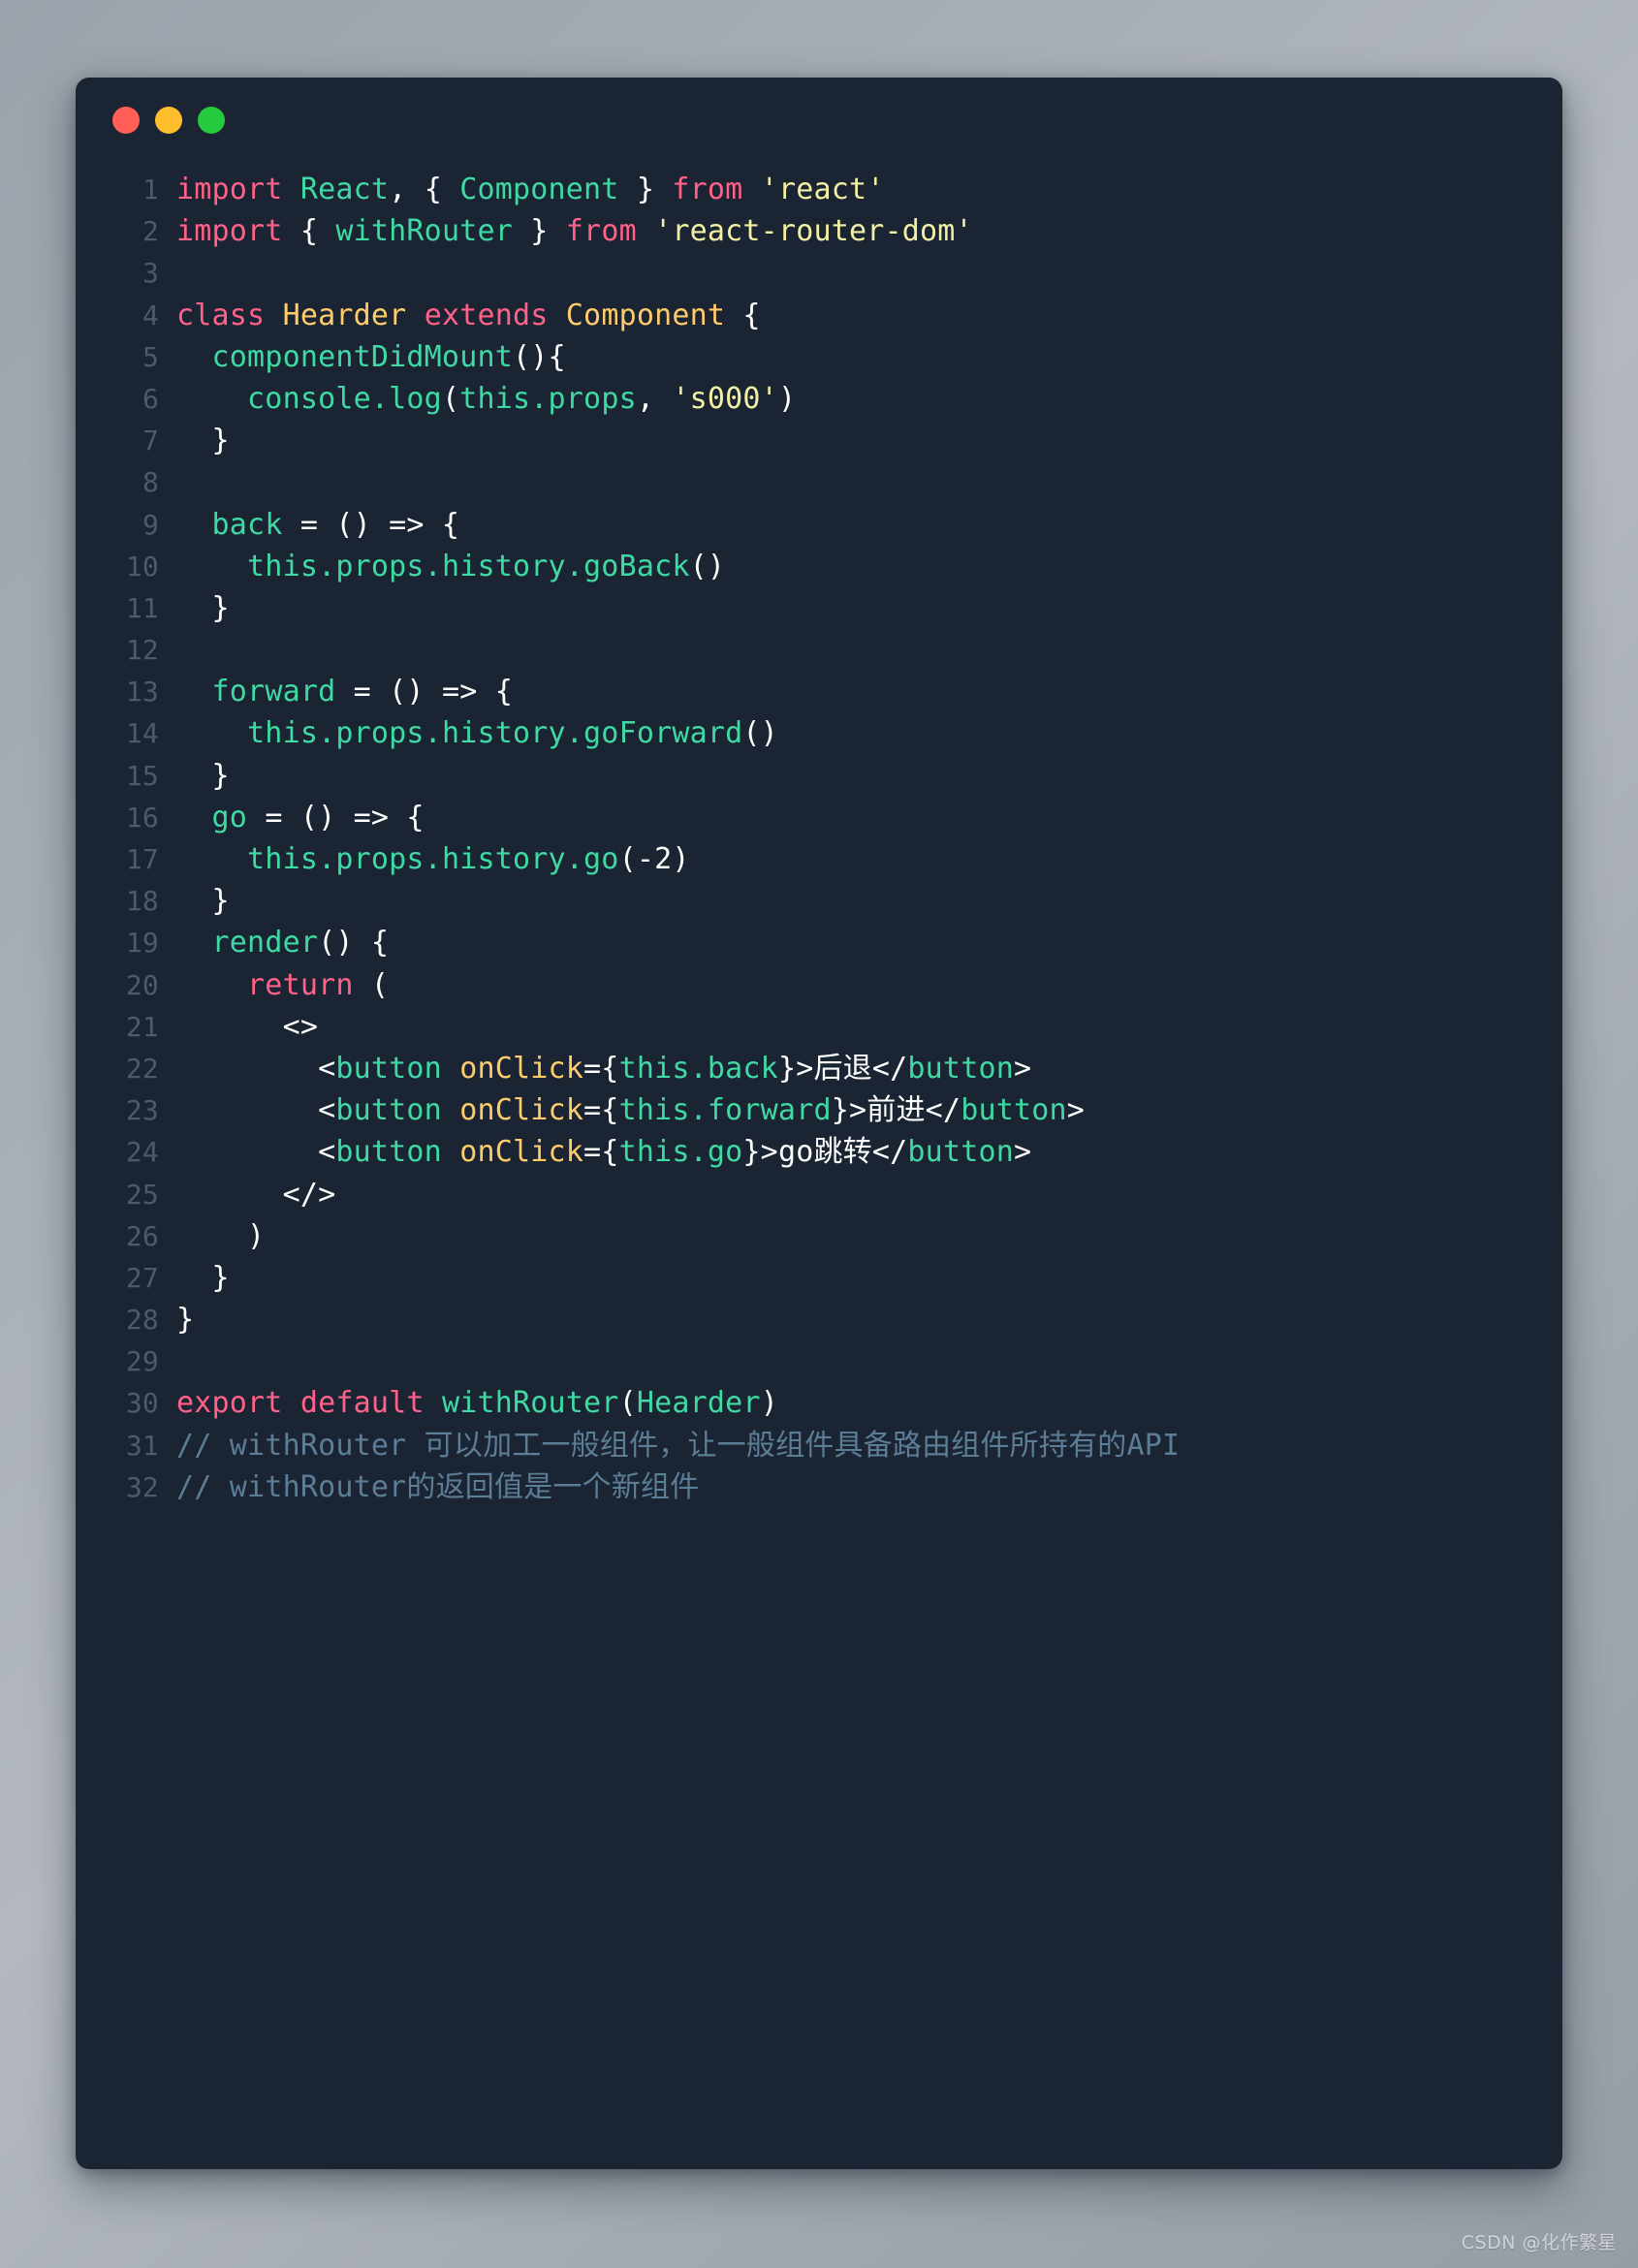 The height and width of the screenshot is (2268, 1638). Describe the element at coordinates (389, 1111) in the screenshot. I see `code-token: button` at that location.